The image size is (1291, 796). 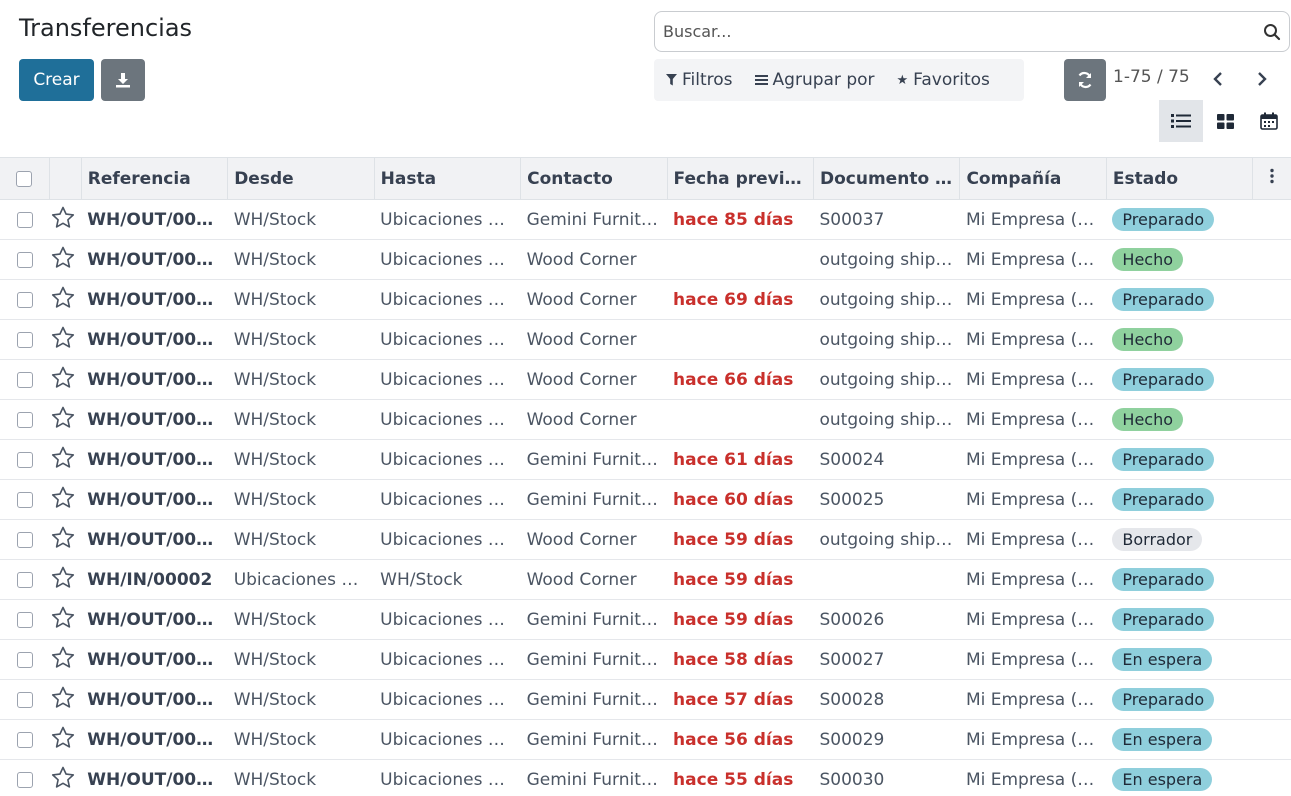 I want to click on row-filler-cell, so click(x=1271, y=219).